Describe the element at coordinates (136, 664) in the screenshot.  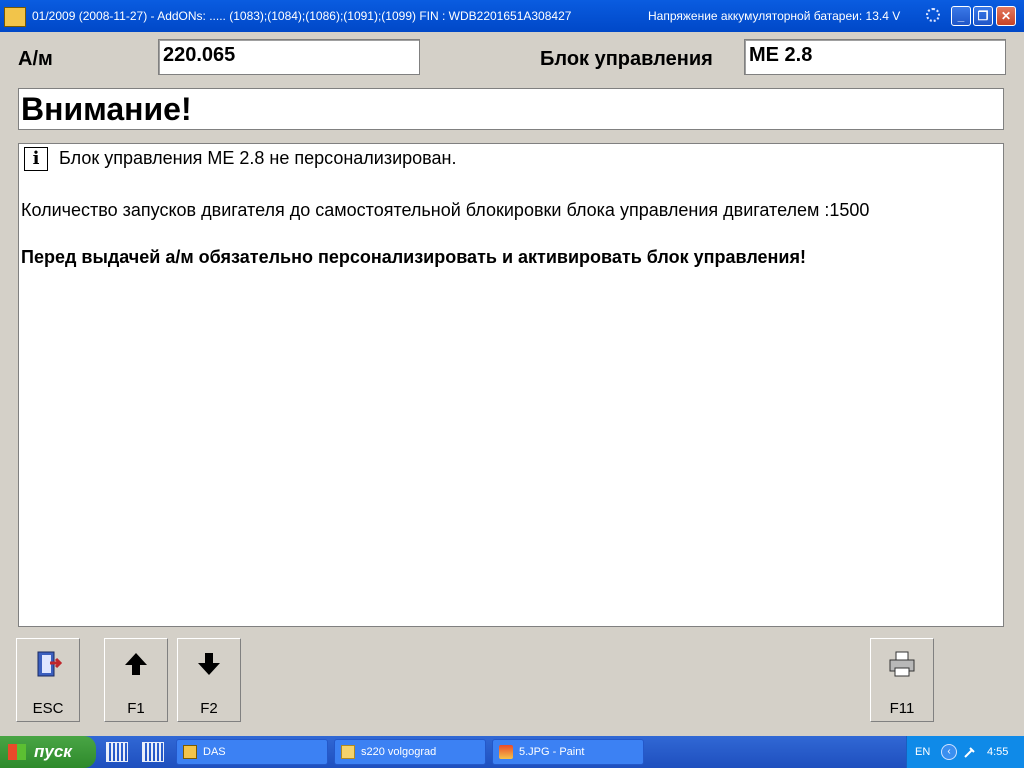
I see `arrow-up-icon` at that location.